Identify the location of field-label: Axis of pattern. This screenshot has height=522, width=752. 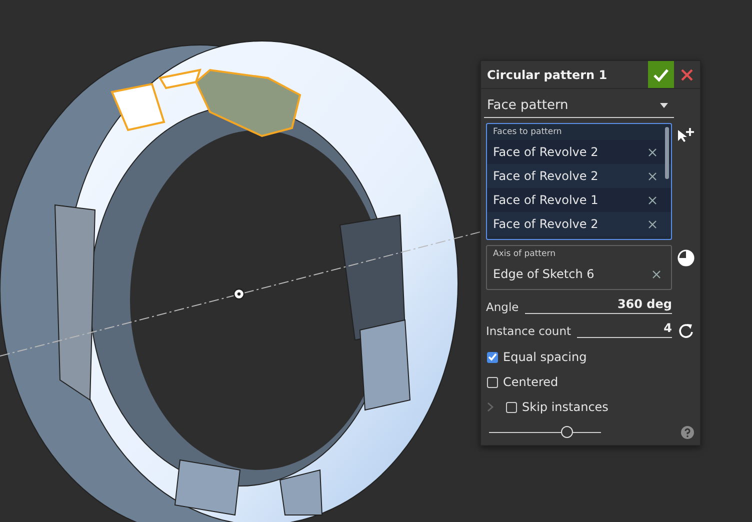
(524, 255).